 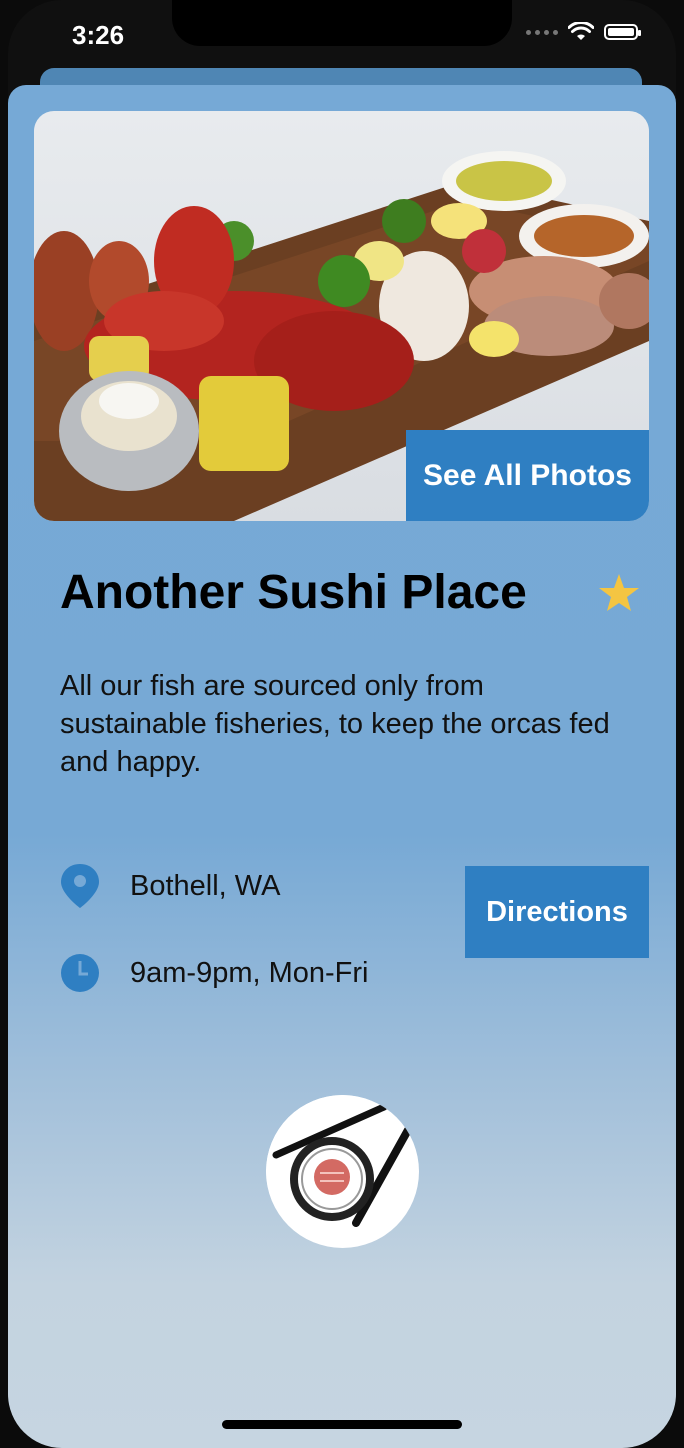 What do you see at coordinates (581, 31) in the screenshot?
I see `wifi-icon` at bounding box center [581, 31].